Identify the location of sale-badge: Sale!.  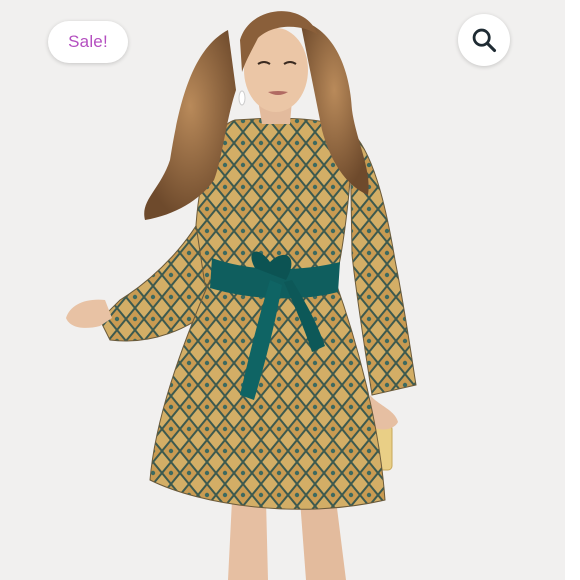
(88, 42).